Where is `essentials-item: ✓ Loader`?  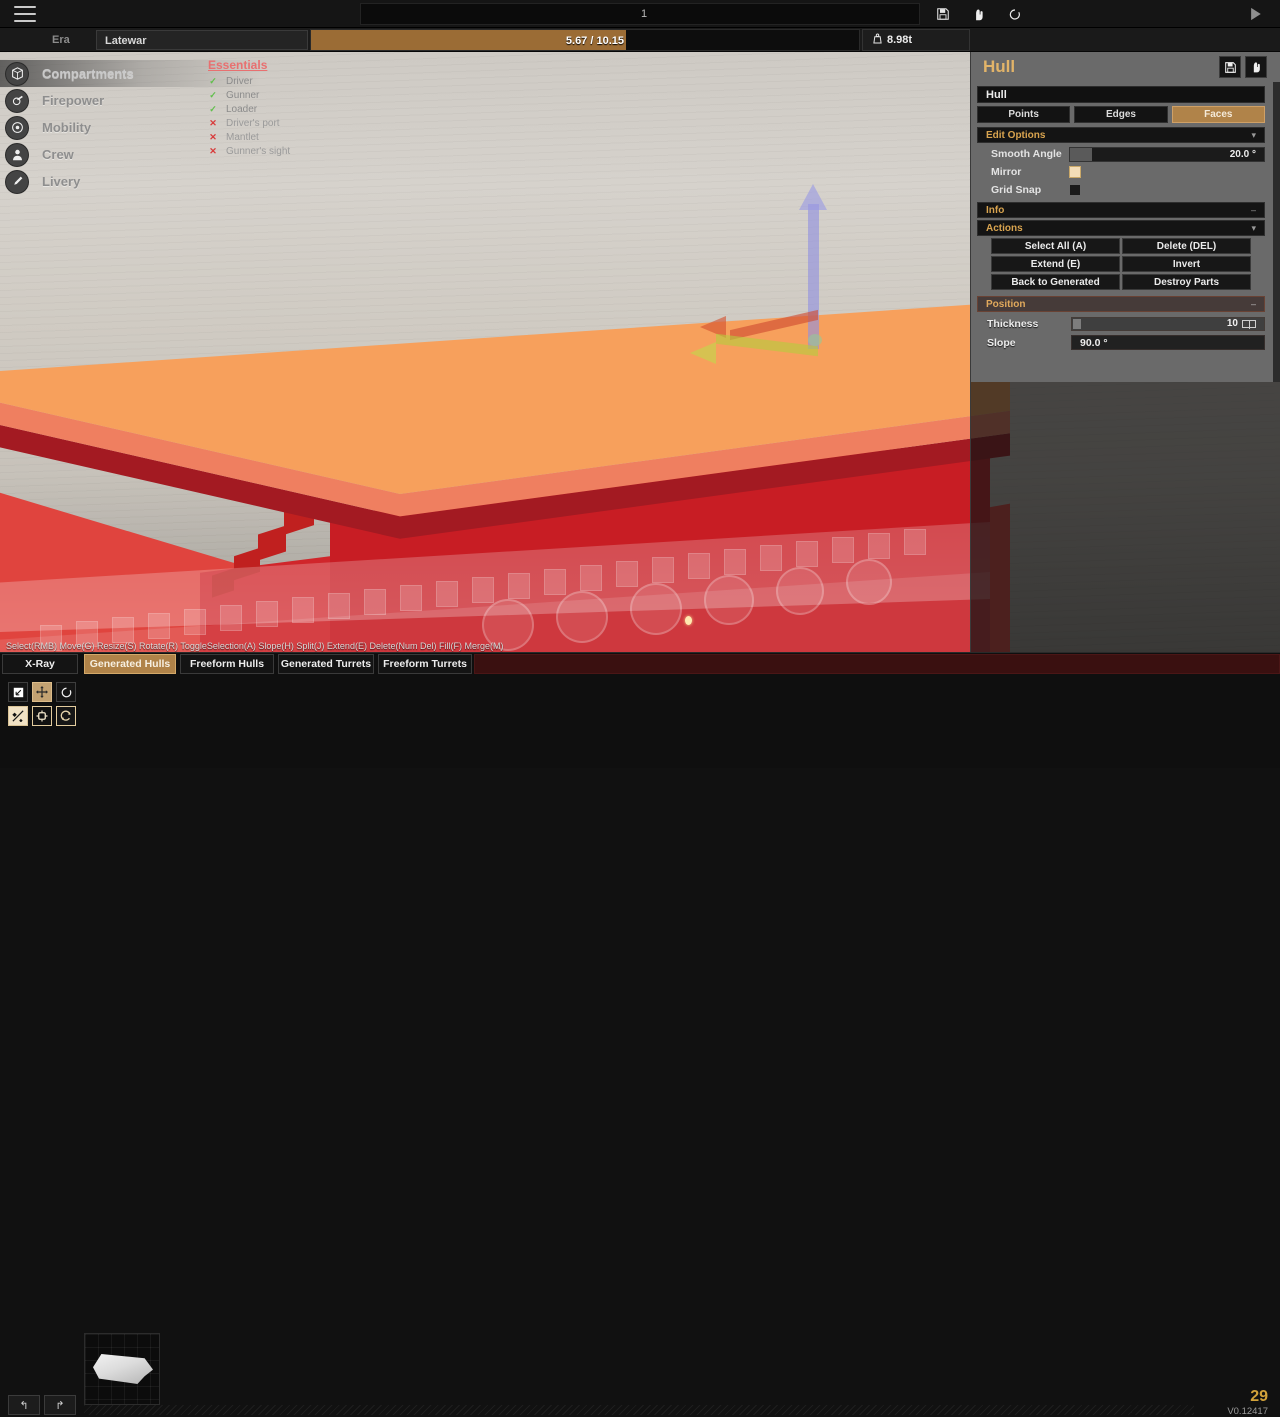 essentials-item: ✓ Loader is located at coordinates (308, 109).